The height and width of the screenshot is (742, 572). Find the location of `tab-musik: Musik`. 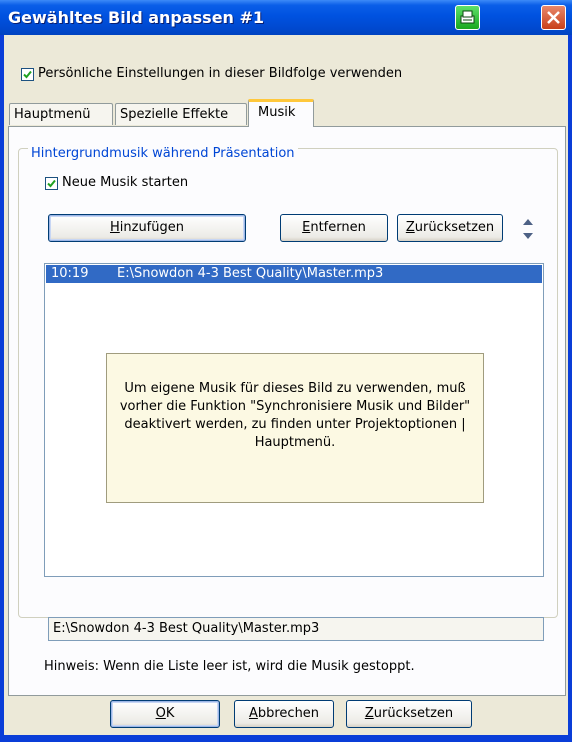

tab-musik: Musik is located at coordinates (281, 113).